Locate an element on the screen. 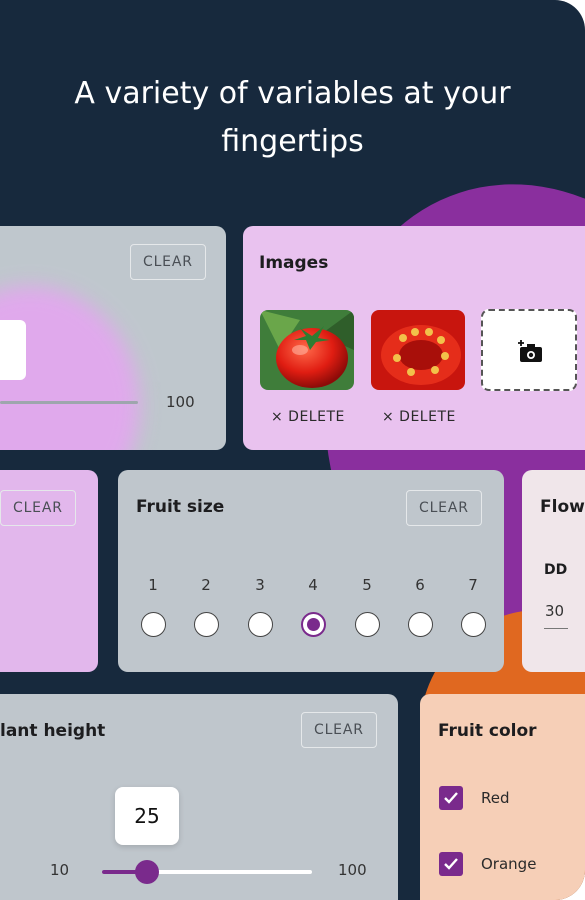  flower-date-input: 30 is located at coordinates (554, 611).